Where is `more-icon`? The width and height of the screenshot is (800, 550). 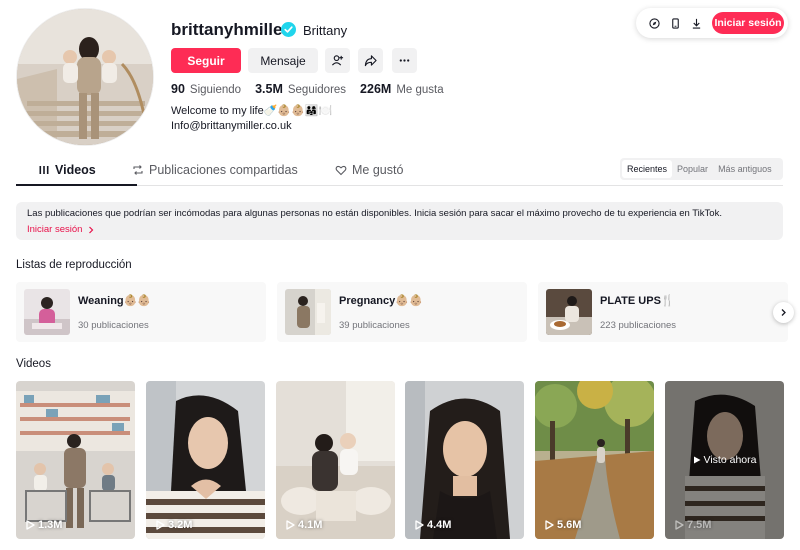
more-icon is located at coordinates (404, 60).